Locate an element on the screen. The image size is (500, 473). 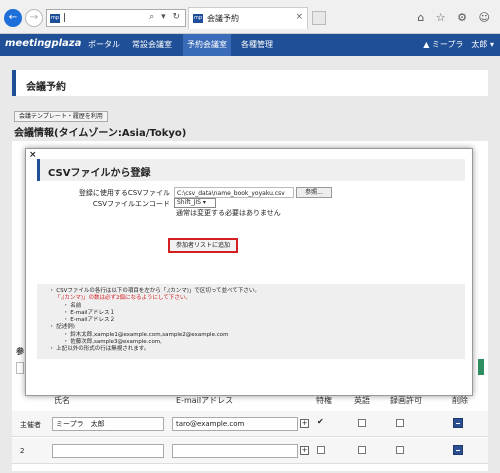
nav-permanent-rooms: 常設会議室 is located at coordinates (152, 45).